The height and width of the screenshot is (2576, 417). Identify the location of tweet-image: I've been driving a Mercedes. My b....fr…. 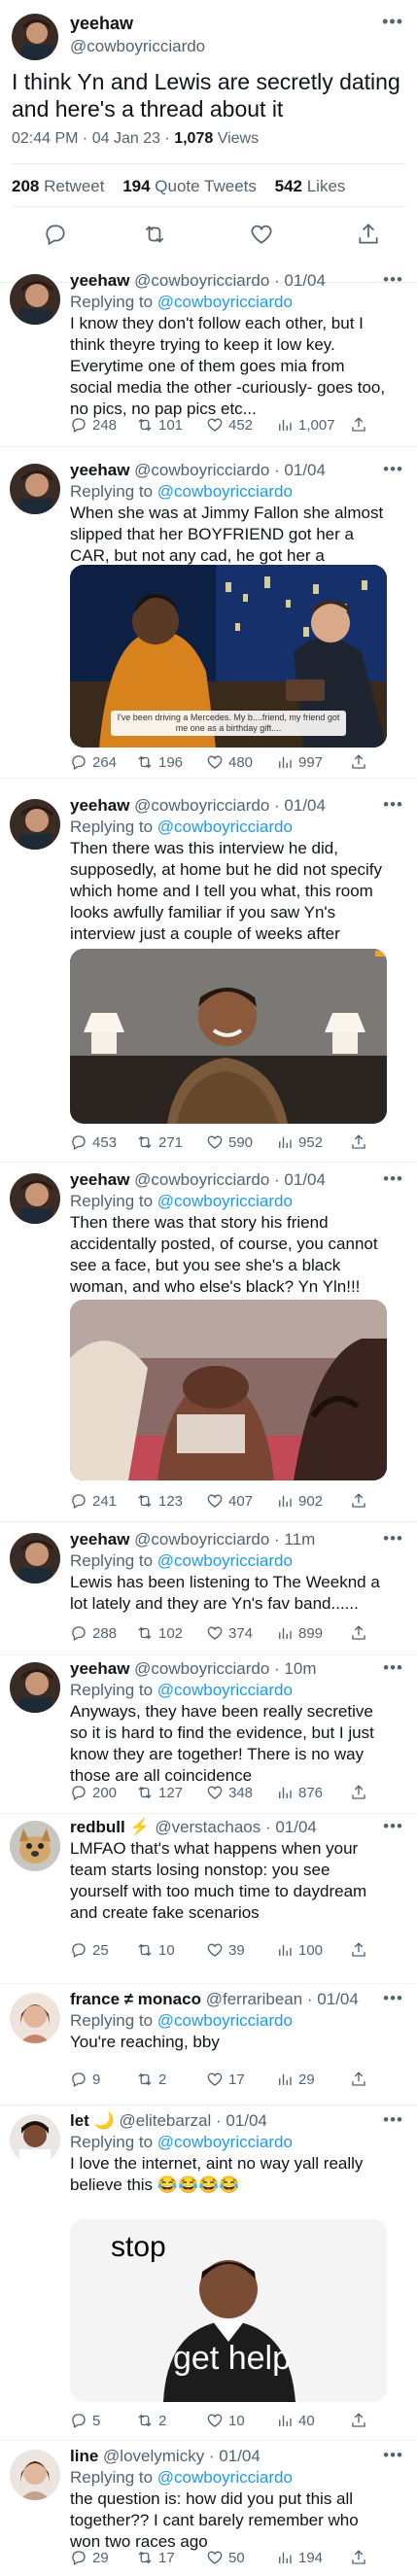
(228, 657).